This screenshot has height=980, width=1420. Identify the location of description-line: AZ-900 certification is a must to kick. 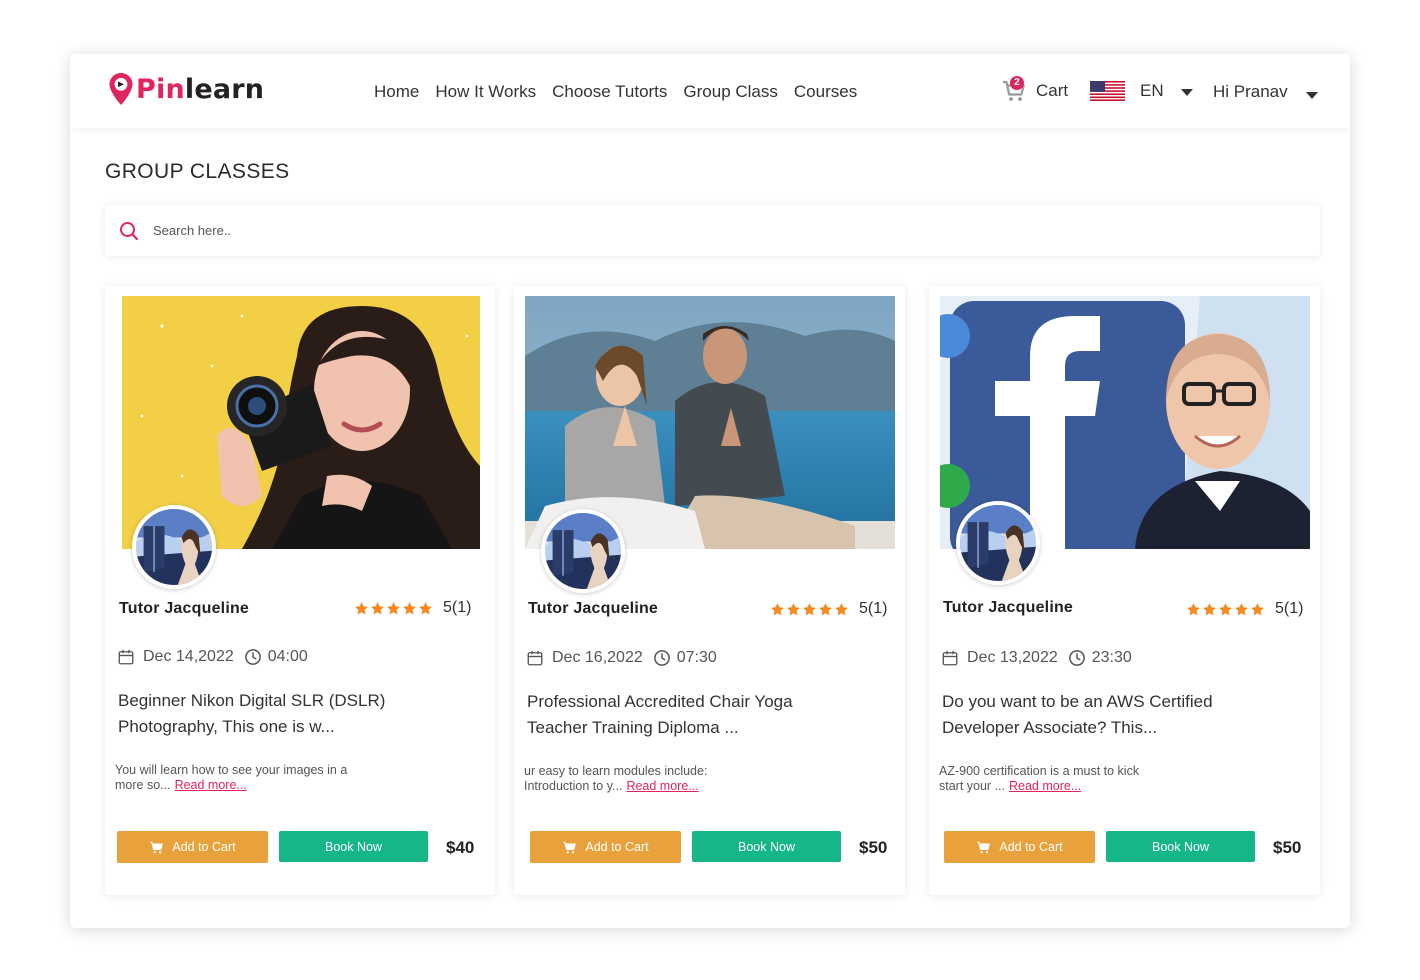
(1039, 771).